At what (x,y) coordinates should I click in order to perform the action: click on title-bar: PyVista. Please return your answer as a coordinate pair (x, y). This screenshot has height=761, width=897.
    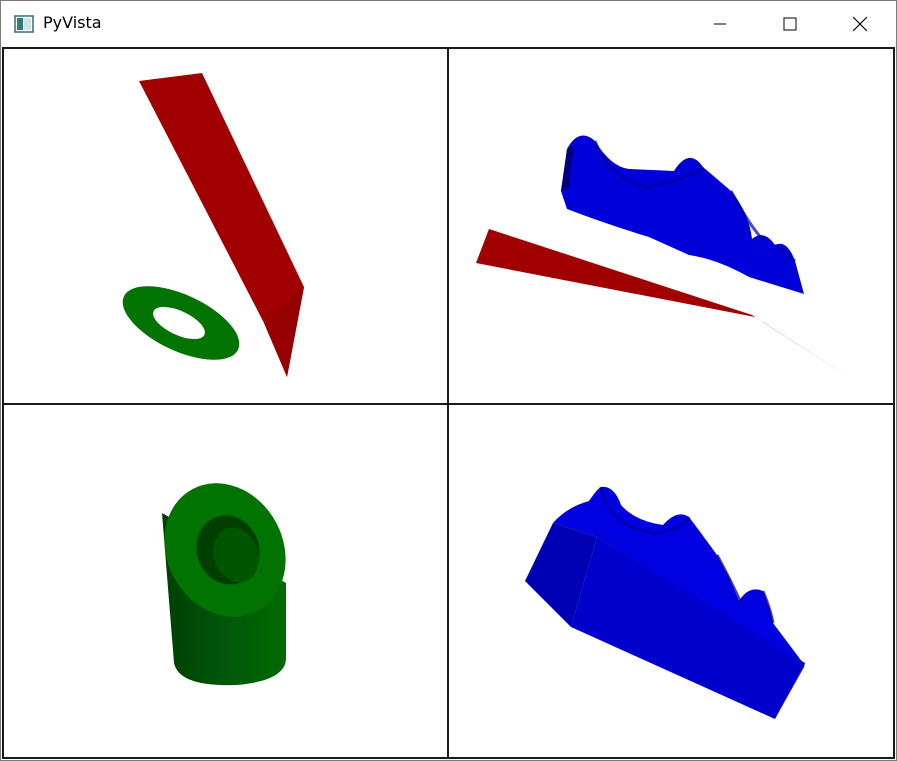
    Looking at the image, I should click on (448, 24).